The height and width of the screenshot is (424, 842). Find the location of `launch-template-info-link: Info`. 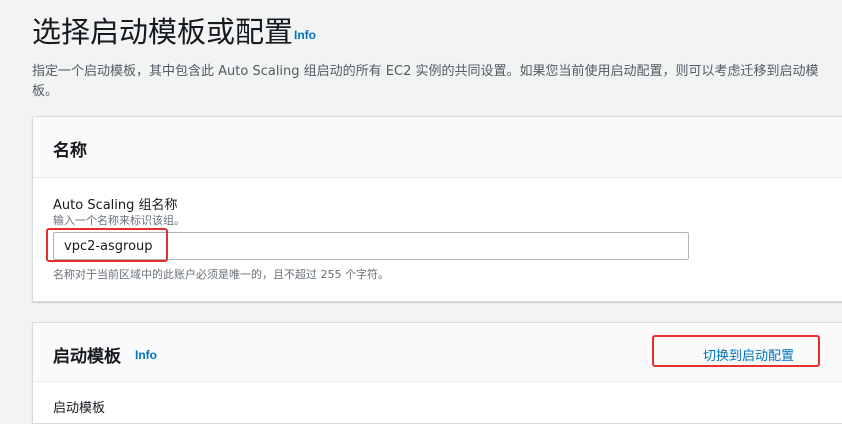

launch-template-info-link: Info is located at coordinates (146, 355).